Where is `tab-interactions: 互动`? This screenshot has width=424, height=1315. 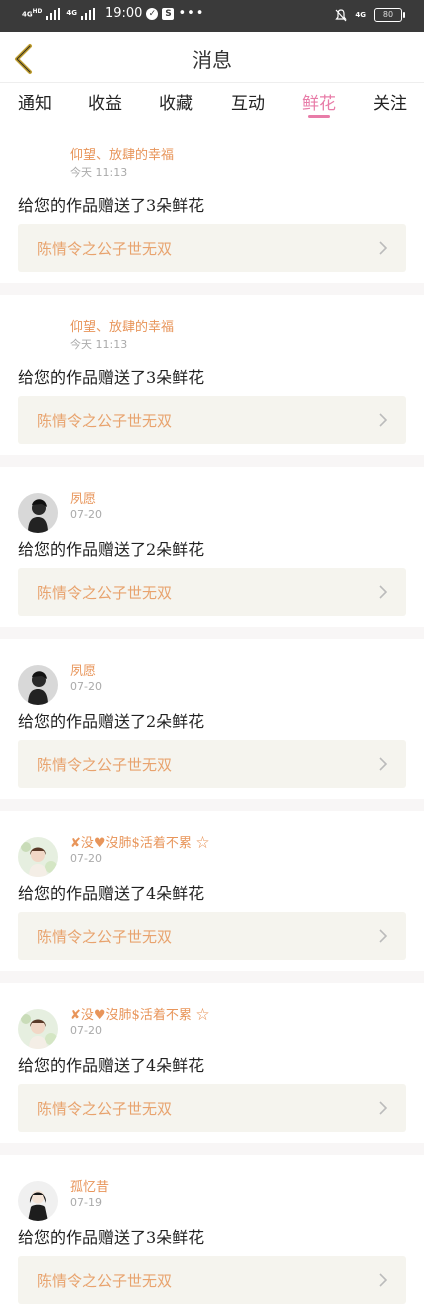
tab-interactions: 互动 is located at coordinates (248, 101).